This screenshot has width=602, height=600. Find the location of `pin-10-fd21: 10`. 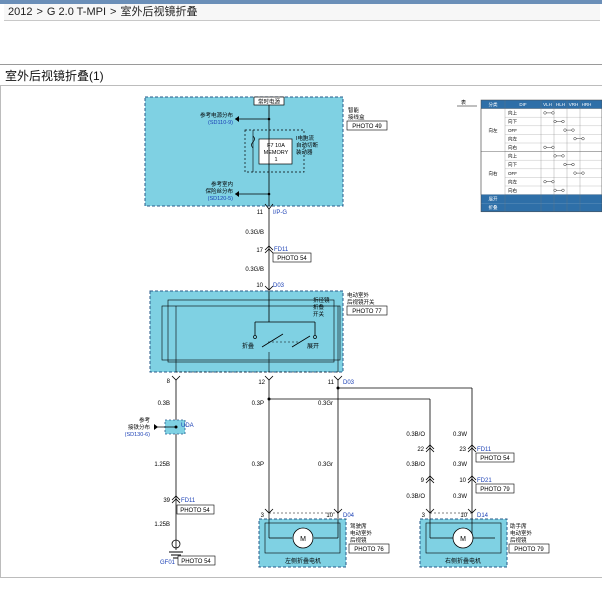

pin-10-fd21: 10 is located at coordinates (462, 481).